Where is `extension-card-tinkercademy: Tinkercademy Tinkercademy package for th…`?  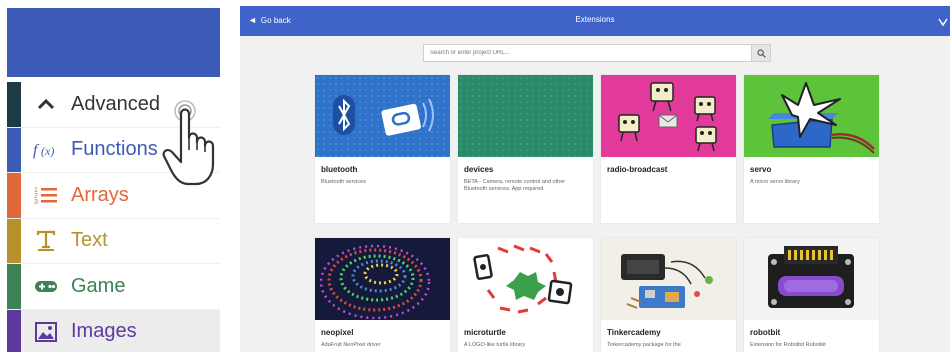 extension-card-tinkercademy: Tinkercademy Tinkercademy package for th… is located at coordinates (668, 295).